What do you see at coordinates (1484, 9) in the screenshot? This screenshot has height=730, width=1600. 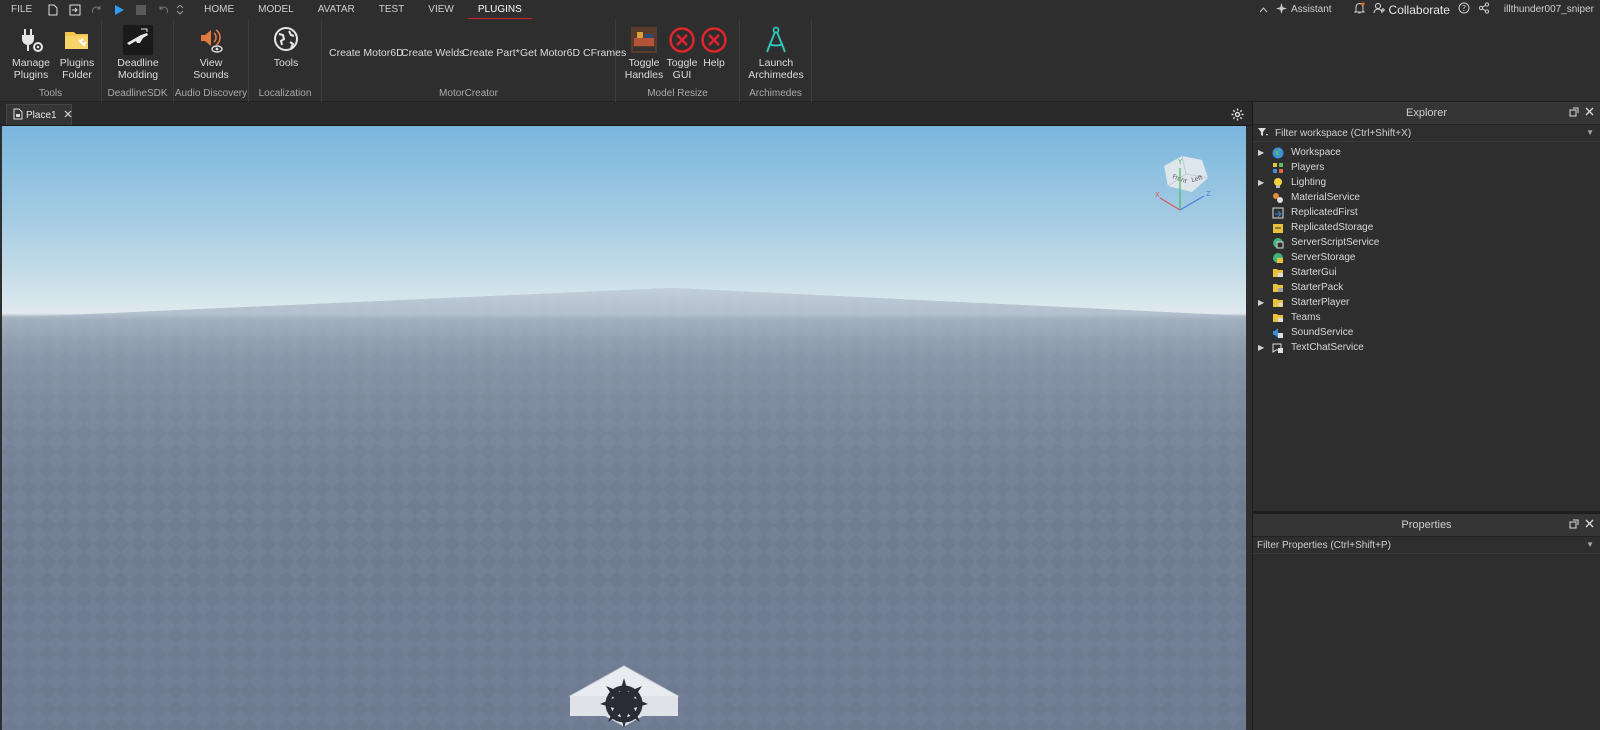 I see `share-icon` at bounding box center [1484, 9].